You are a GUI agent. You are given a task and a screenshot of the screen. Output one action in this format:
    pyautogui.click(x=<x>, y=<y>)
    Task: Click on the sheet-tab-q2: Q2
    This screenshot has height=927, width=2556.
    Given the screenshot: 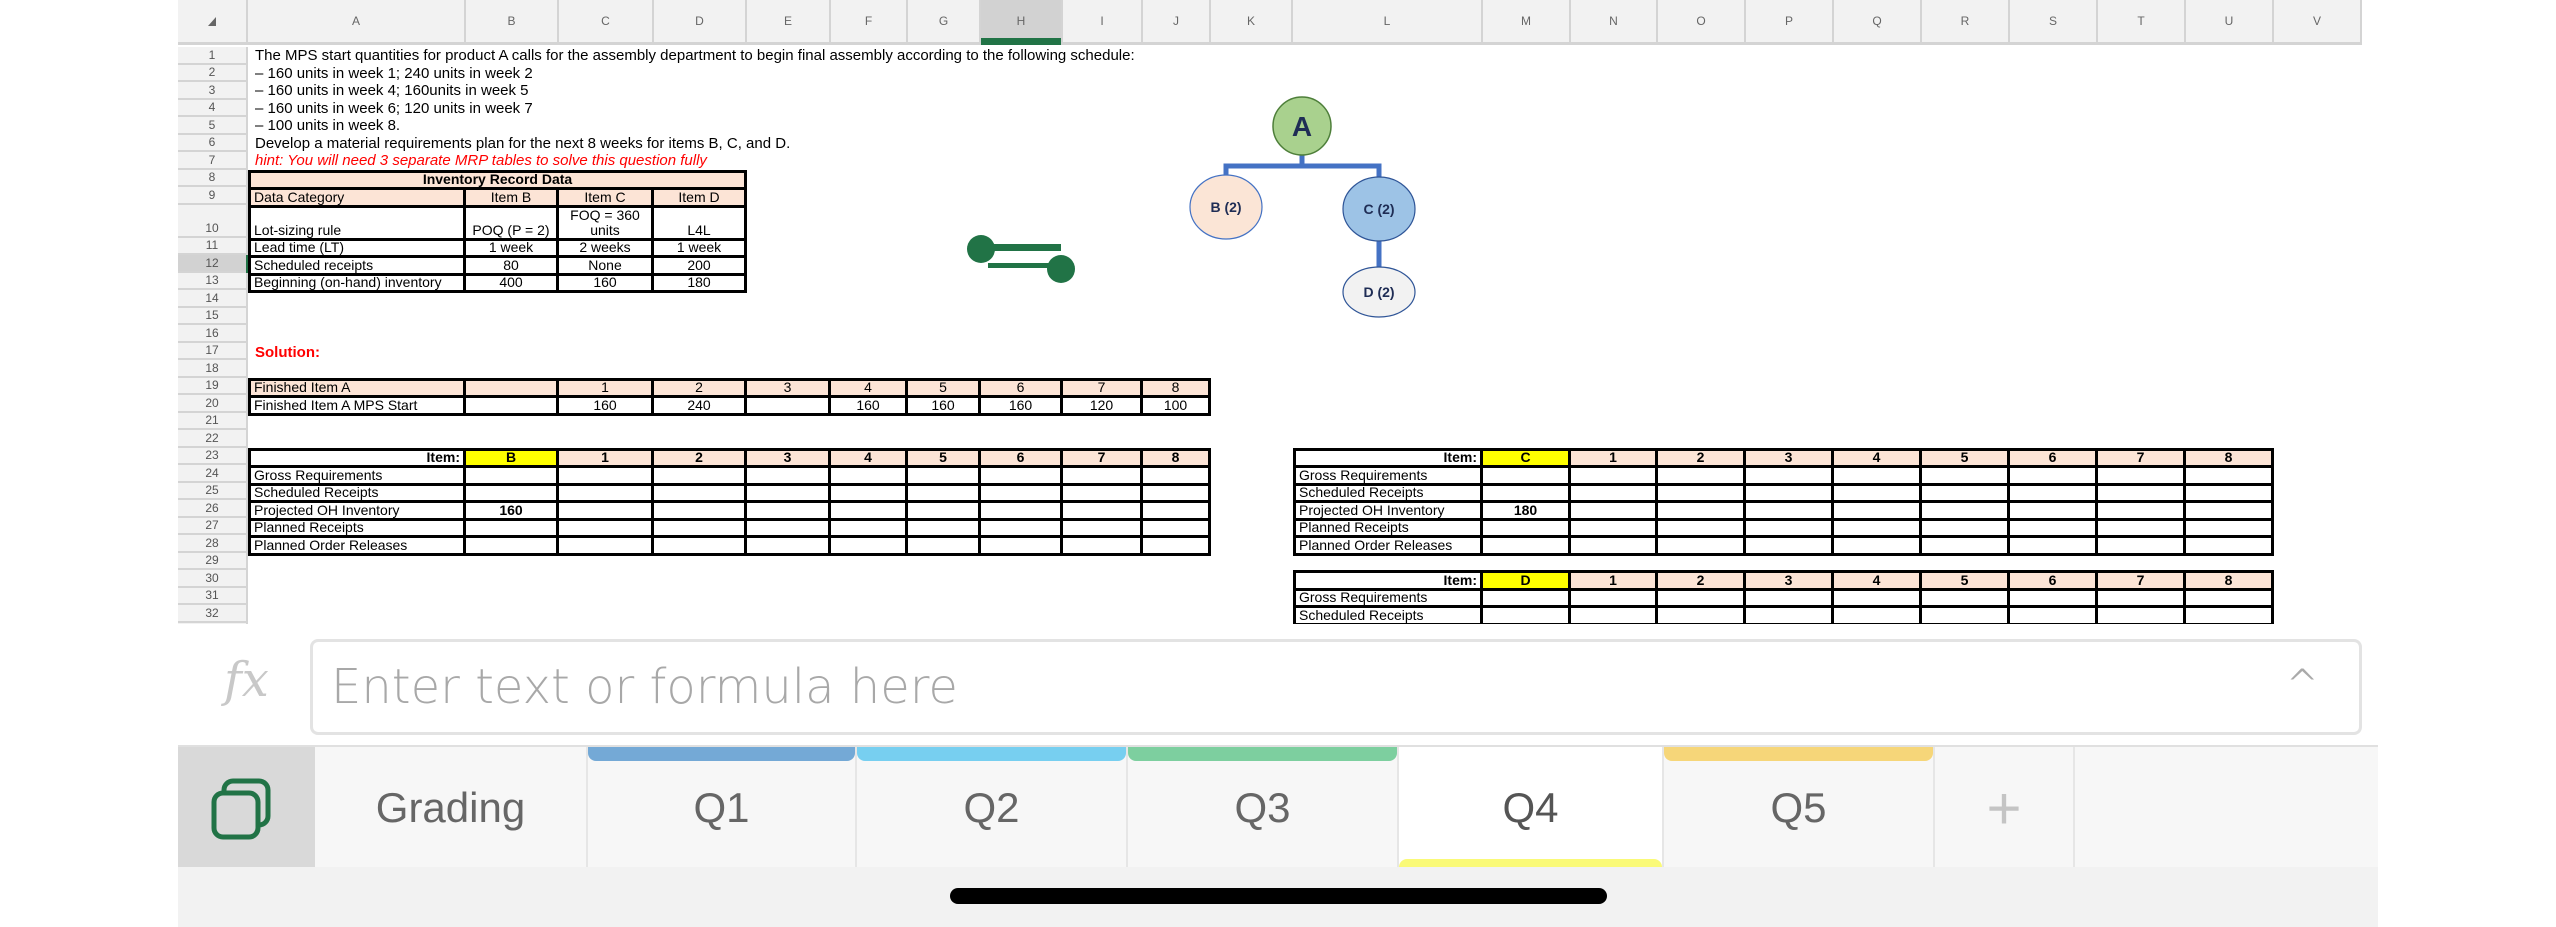 What is the action you would take?
    pyautogui.click(x=992, y=808)
    